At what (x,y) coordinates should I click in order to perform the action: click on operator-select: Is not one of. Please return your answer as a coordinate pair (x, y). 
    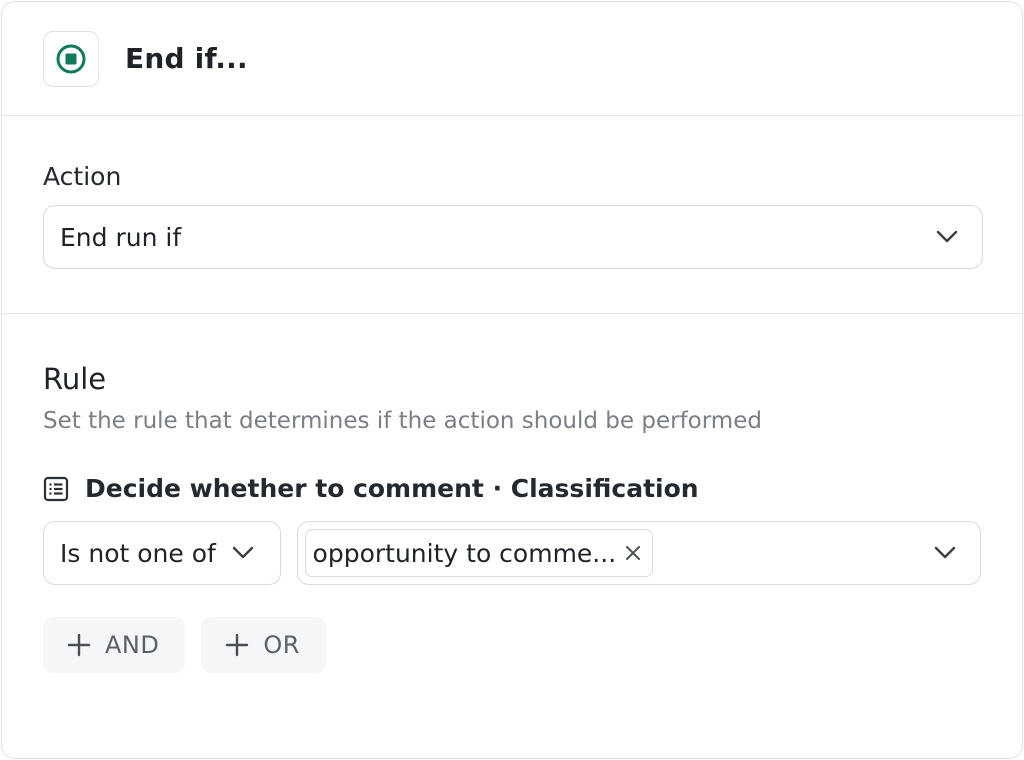
    Looking at the image, I should click on (162, 553).